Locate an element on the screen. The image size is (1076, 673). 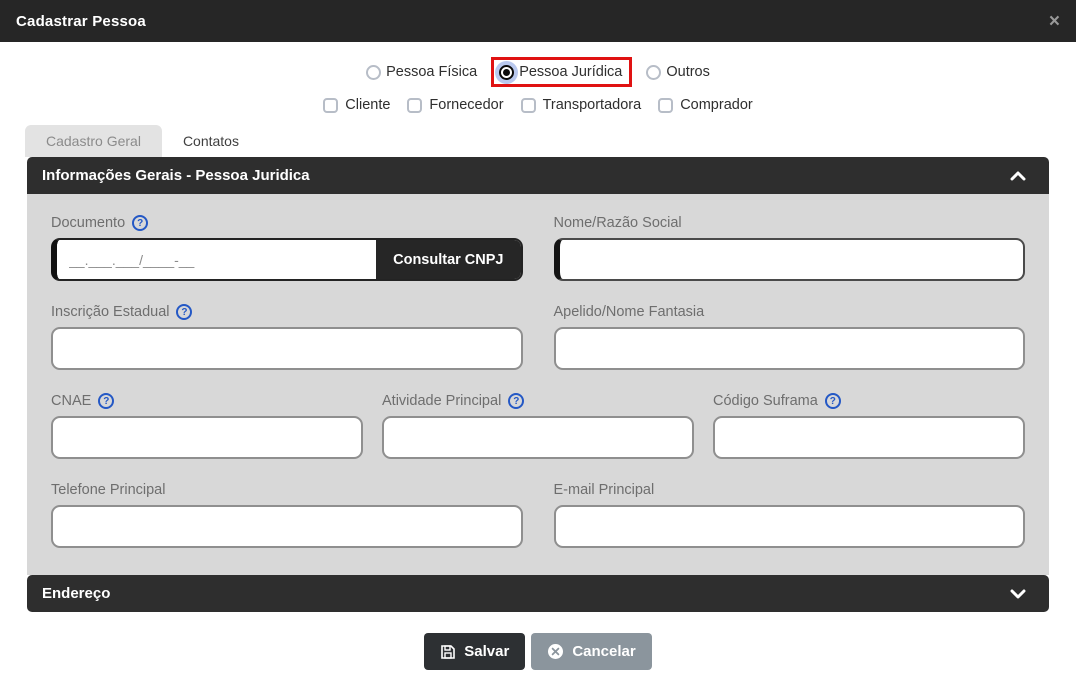
modal-header: Cadastrar Pessoa × is located at coordinates (538, 21).